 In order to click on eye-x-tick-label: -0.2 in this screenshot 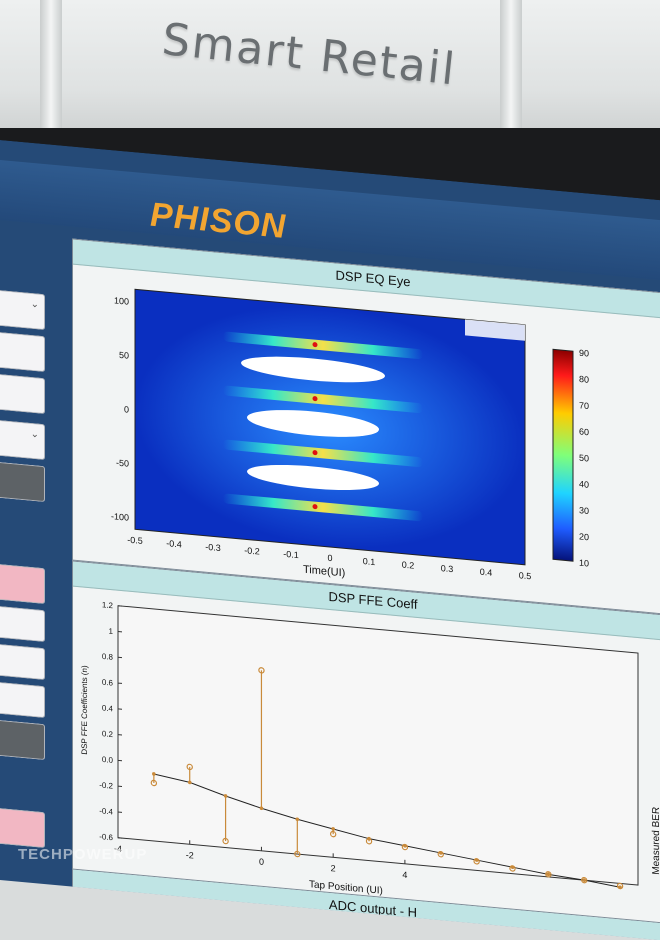, I will do `click(251, 550)`.